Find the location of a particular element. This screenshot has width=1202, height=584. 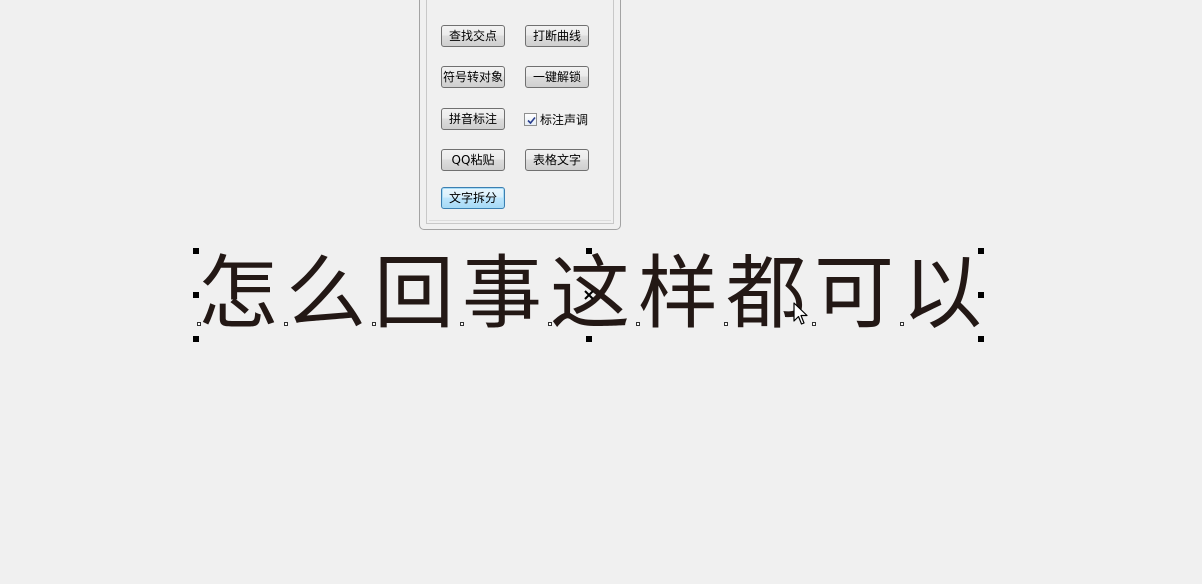

tone-checkbox-label: 标注声调 is located at coordinates (564, 119).